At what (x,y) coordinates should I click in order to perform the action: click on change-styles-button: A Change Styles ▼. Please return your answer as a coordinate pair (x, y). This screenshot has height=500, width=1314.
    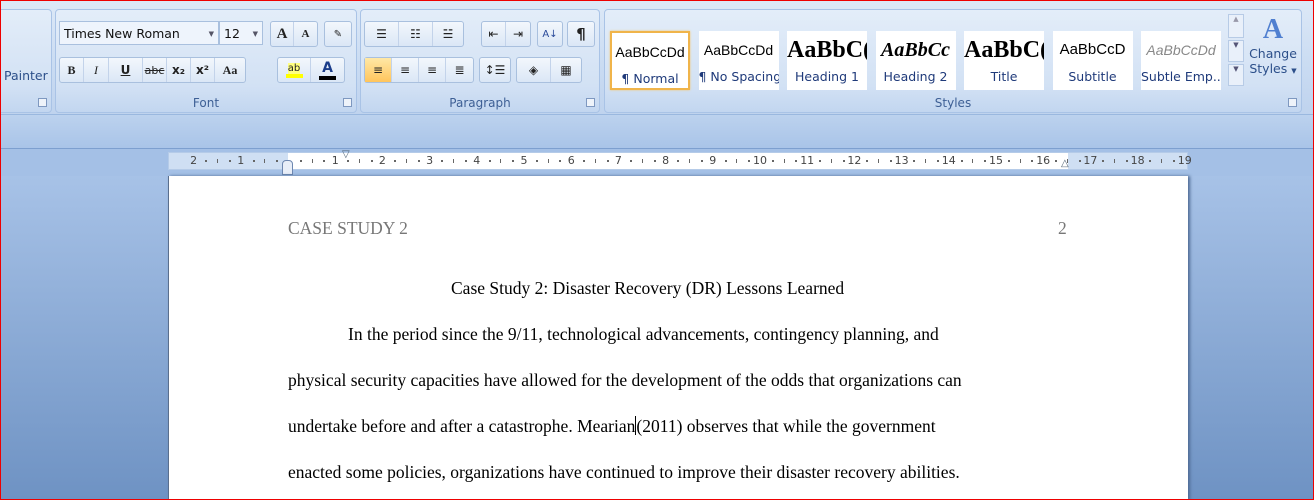
    Looking at the image, I should click on (1273, 45).